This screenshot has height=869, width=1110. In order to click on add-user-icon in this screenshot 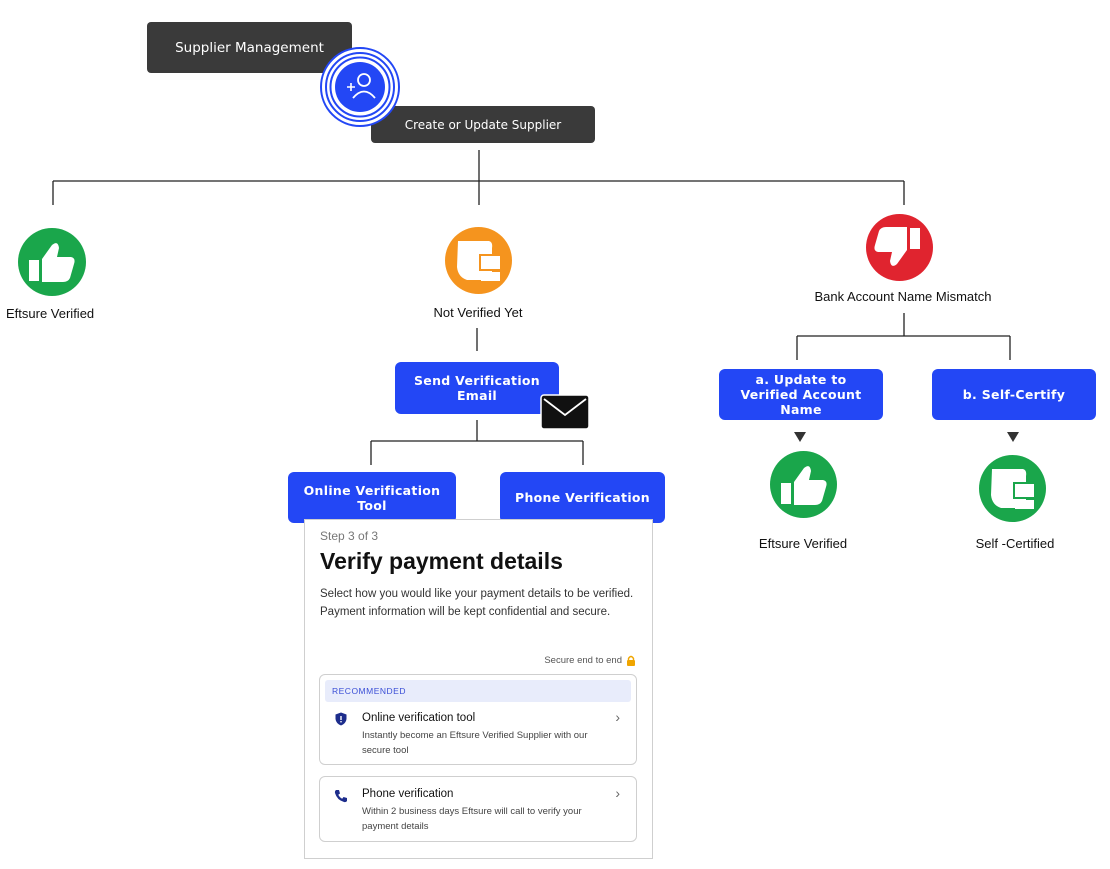, I will do `click(360, 87)`.